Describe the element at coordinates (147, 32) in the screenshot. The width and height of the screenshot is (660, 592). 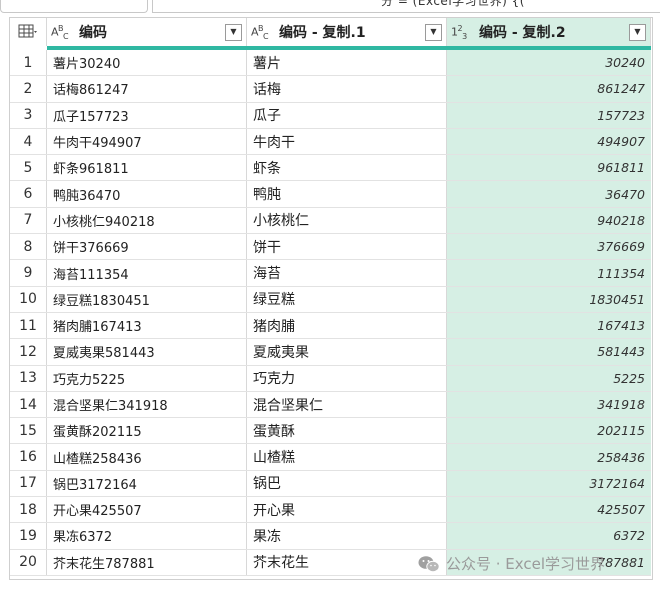
I see `column-header-a: ABC 编码 ▼` at that location.